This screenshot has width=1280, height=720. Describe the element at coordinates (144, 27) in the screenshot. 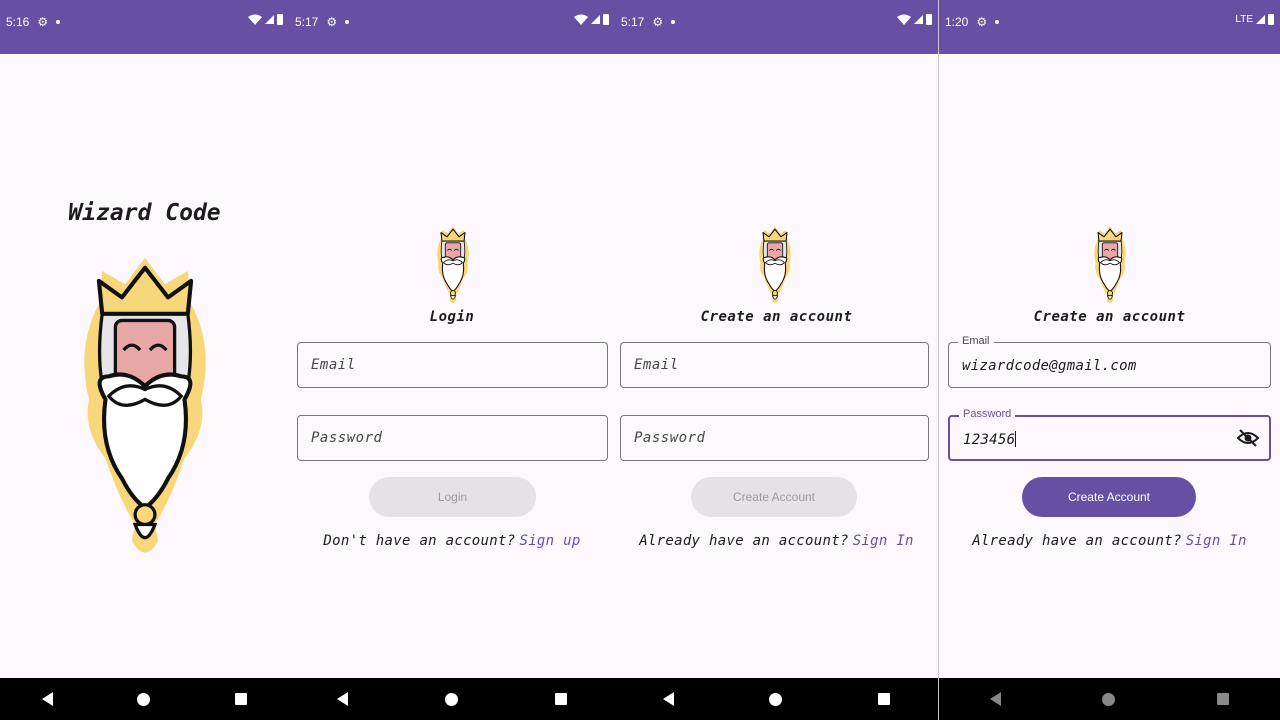

I see `status-bar: 5:16 ⚙` at that location.